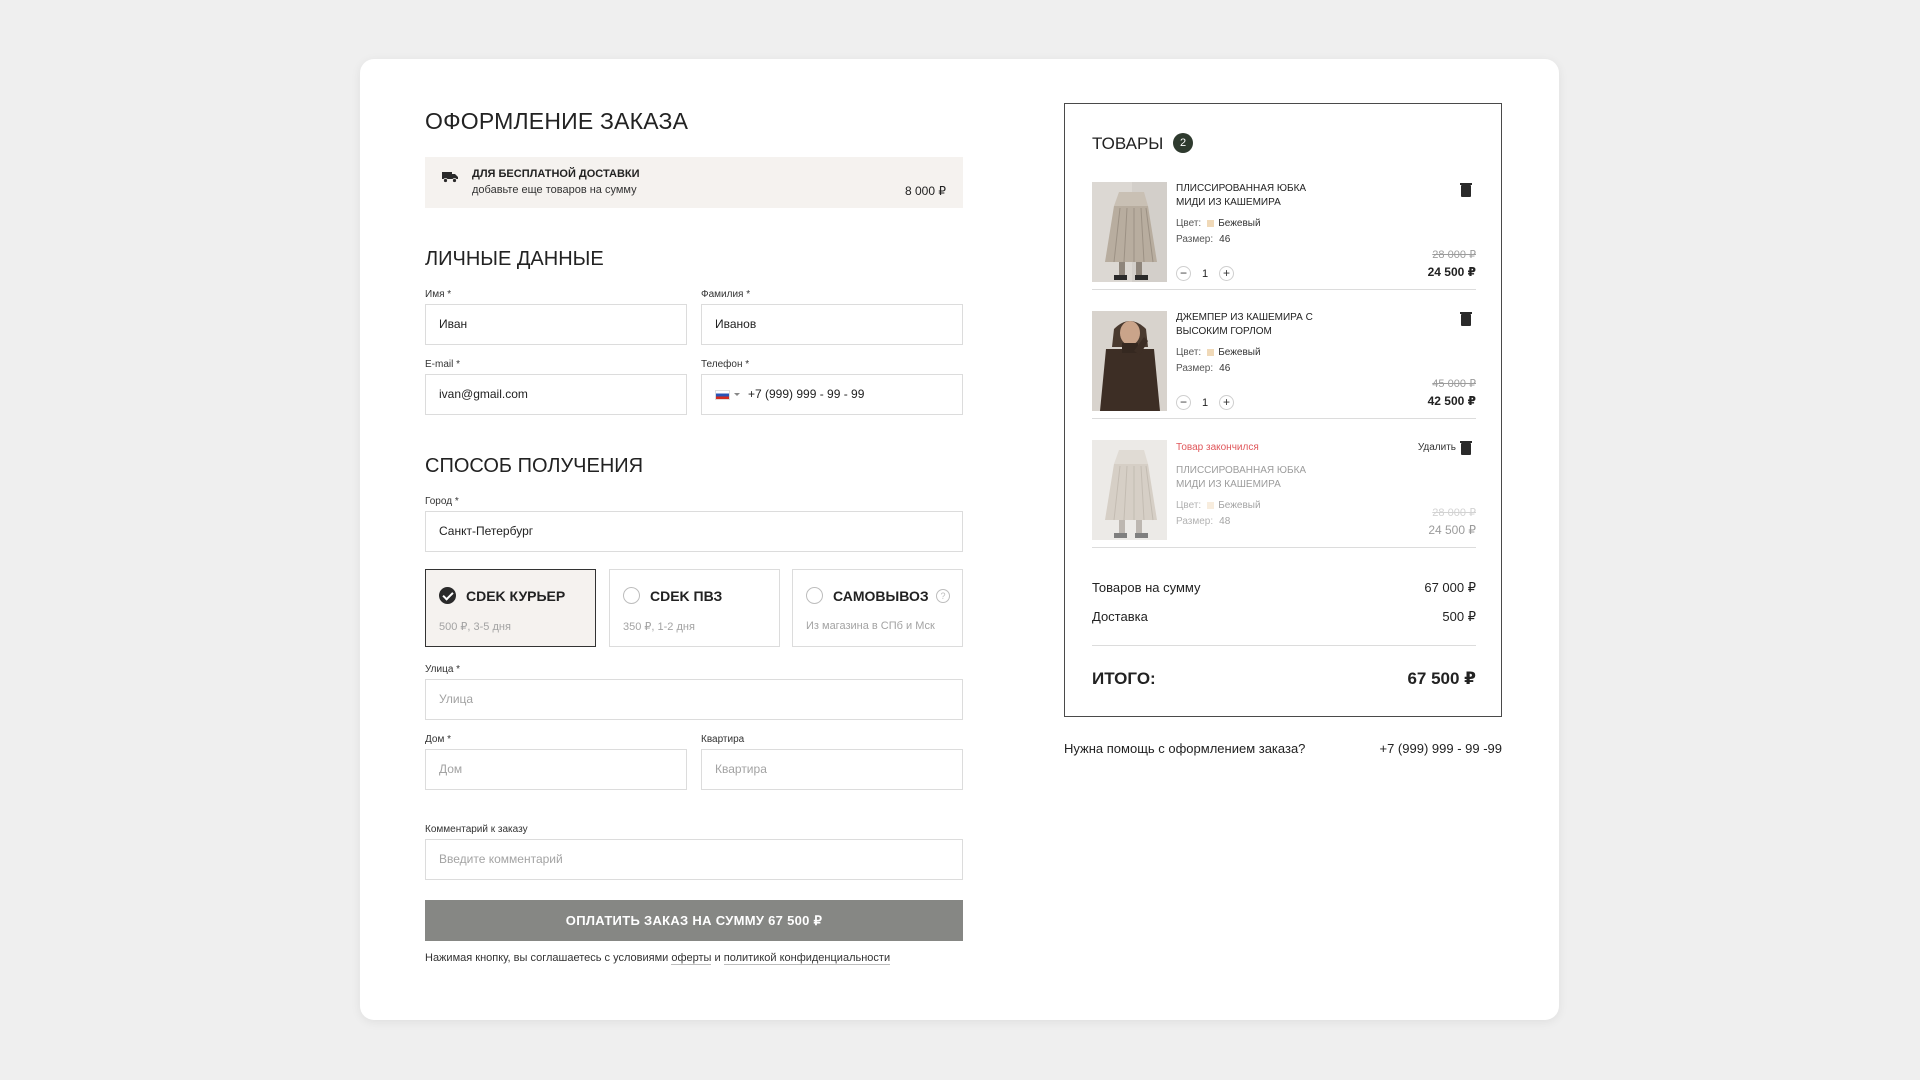 The height and width of the screenshot is (1080, 1920). I want to click on chevron-down-icon, so click(737, 395).